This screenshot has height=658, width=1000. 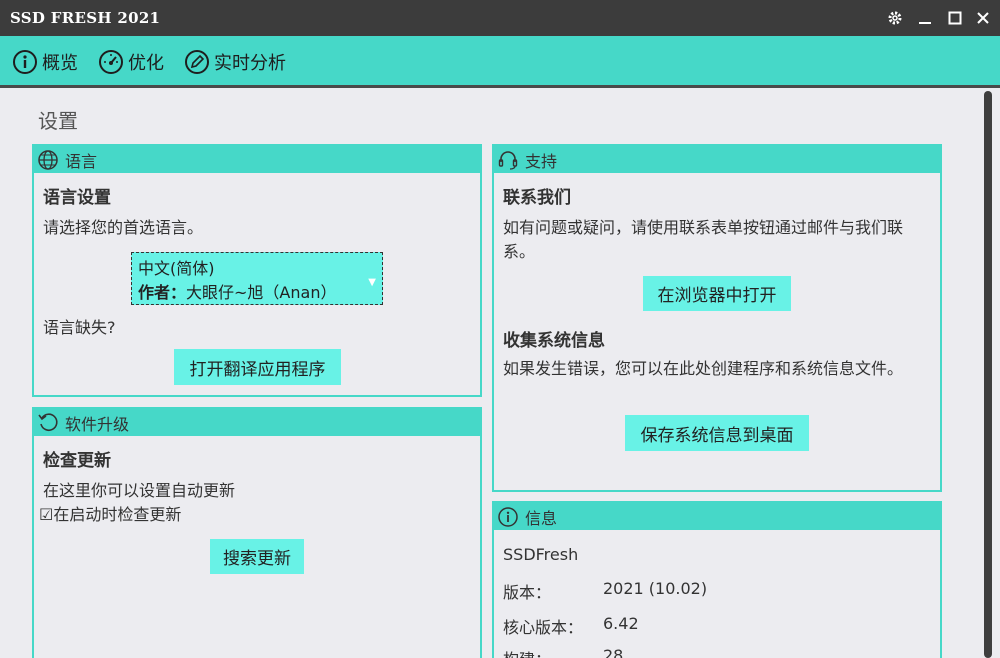 I want to click on nav-realtime: 实时分析, so click(x=235, y=62).